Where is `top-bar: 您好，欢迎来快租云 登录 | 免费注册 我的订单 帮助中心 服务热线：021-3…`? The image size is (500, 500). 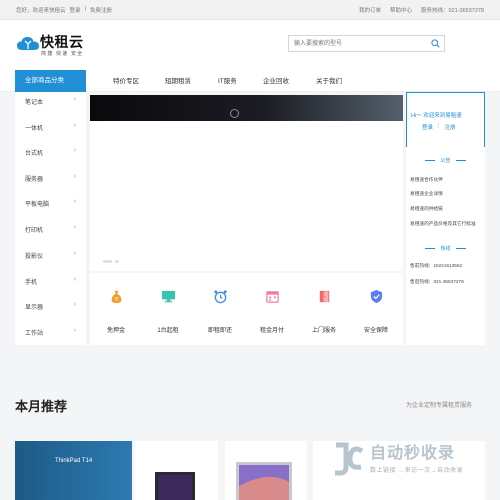 top-bar: 您好，欢迎来快租云 登录 | 免费注册 我的订单 帮助中心 服务热线：021-3… is located at coordinates (250, 10).